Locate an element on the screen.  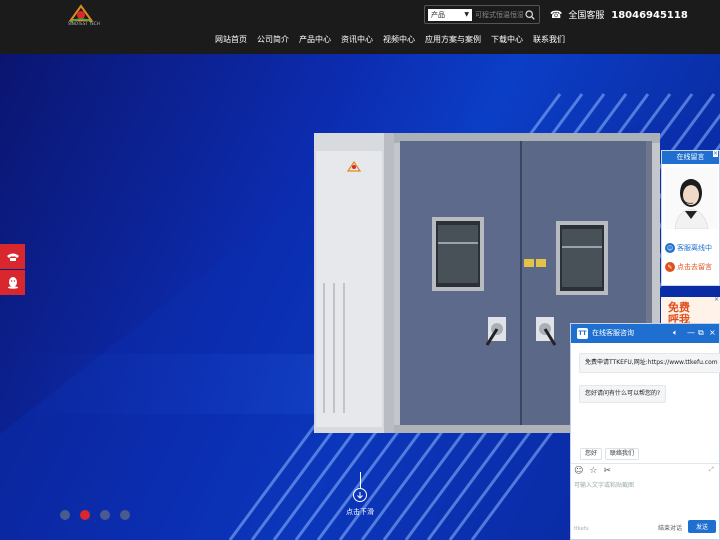
search-input is located at coordinates (499, 15).